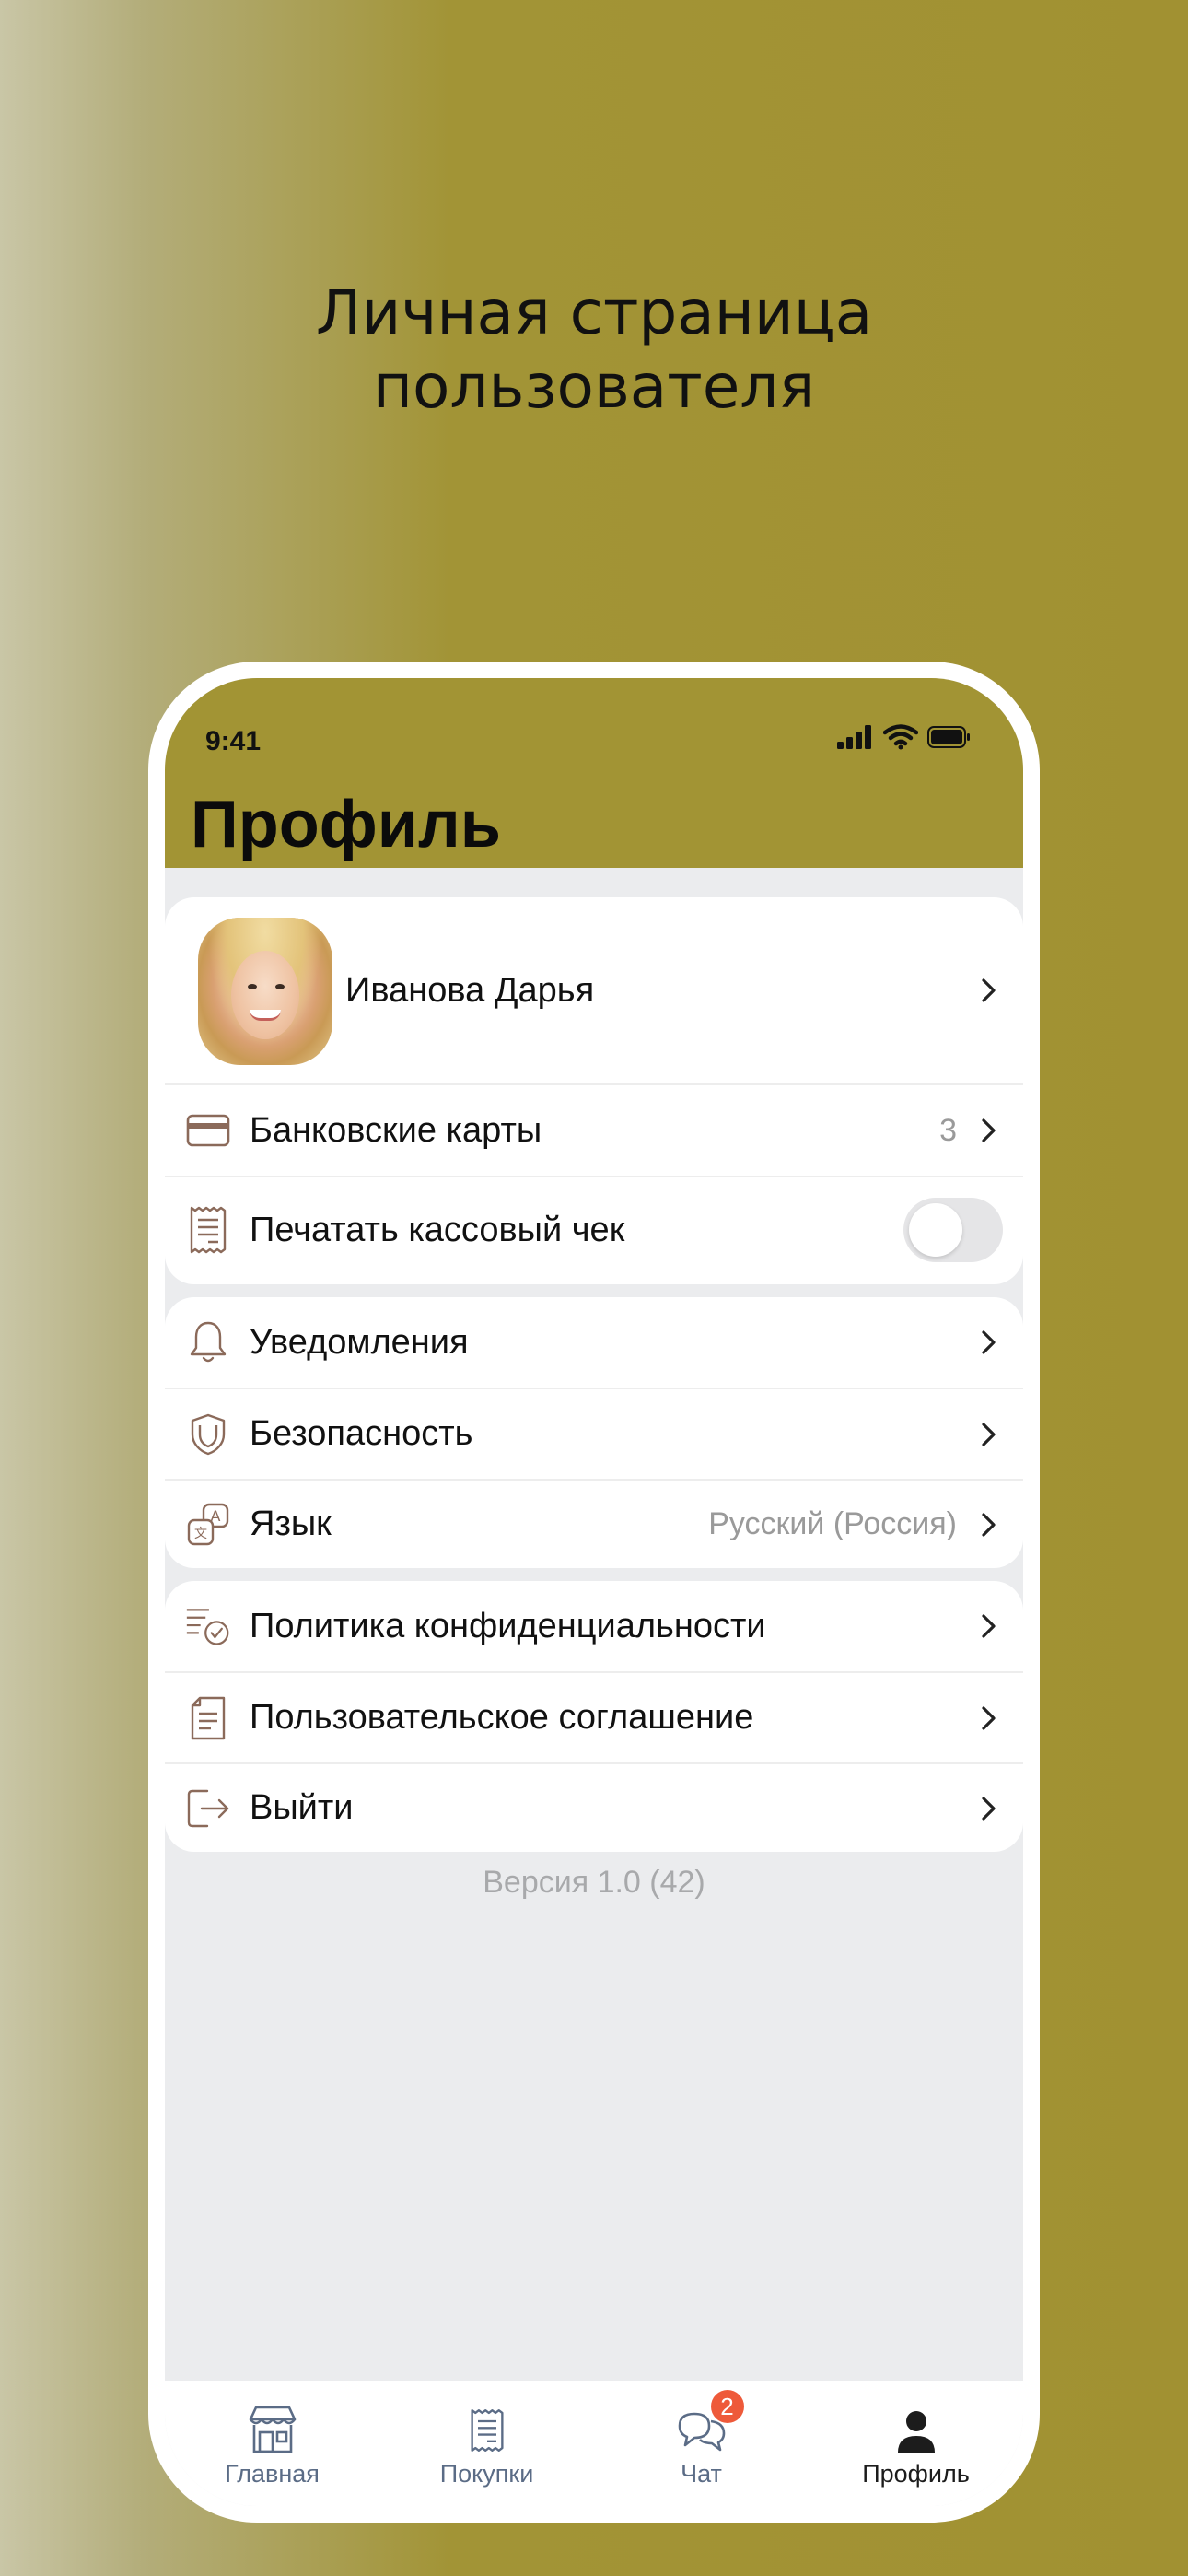 The height and width of the screenshot is (2576, 1188). Describe the element at coordinates (594, 1129) in the screenshot. I see `bank-cards-row: Банковские карты 3` at that location.